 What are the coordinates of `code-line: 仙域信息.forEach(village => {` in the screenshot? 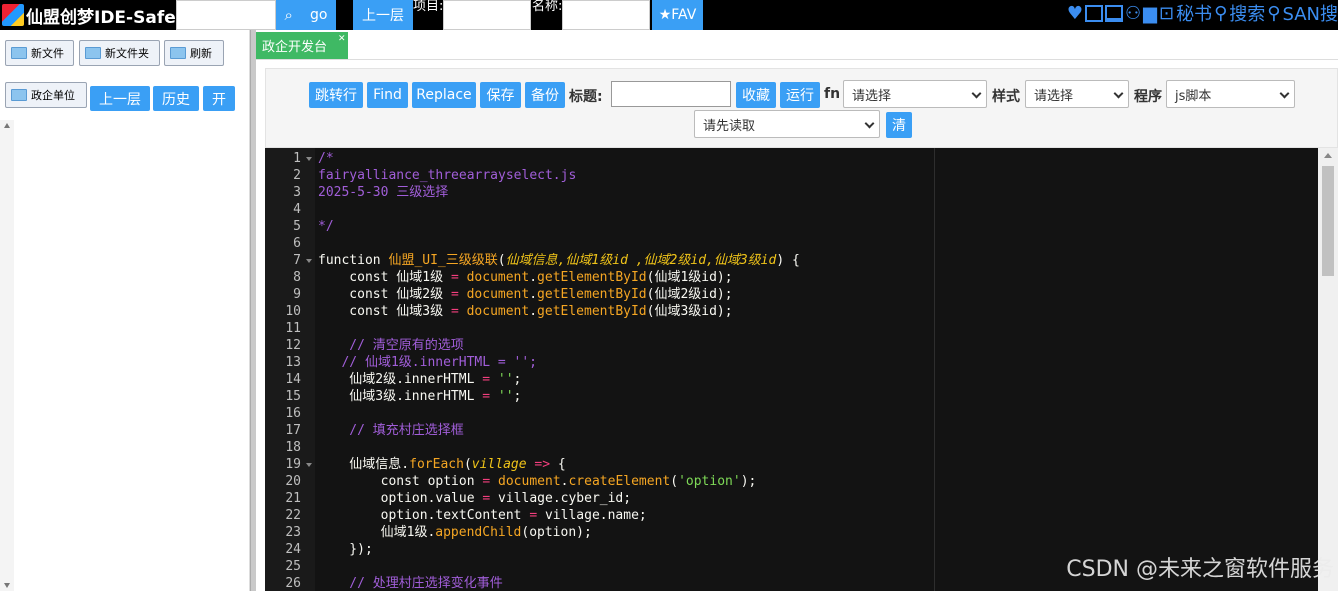 It's located at (441, 464).